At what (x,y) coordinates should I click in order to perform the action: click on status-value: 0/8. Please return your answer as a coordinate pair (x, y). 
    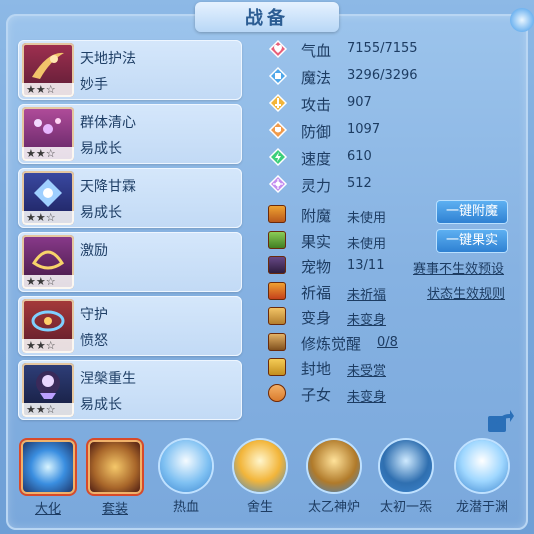
    Looking at the image, I should click on (387, 342).